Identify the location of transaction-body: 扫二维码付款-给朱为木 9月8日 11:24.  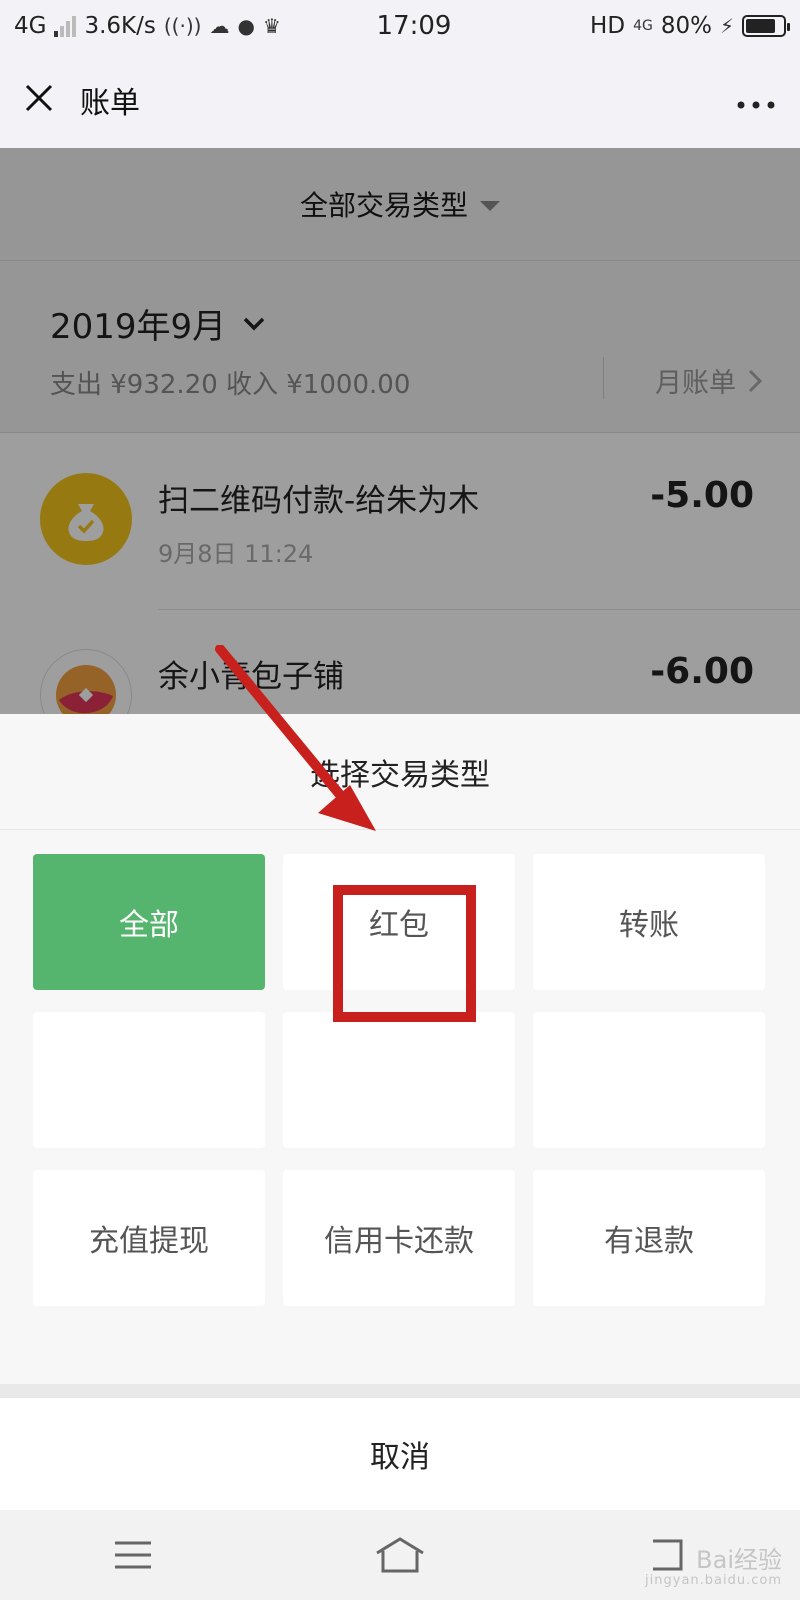
(391, 521).